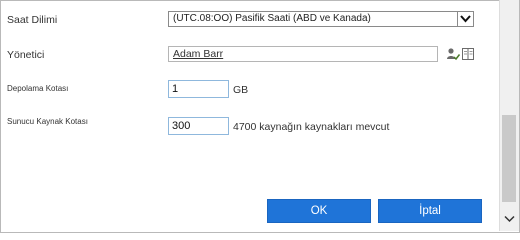  I want to click on timezone-label: Saat Dilimi, so click(32, 20).